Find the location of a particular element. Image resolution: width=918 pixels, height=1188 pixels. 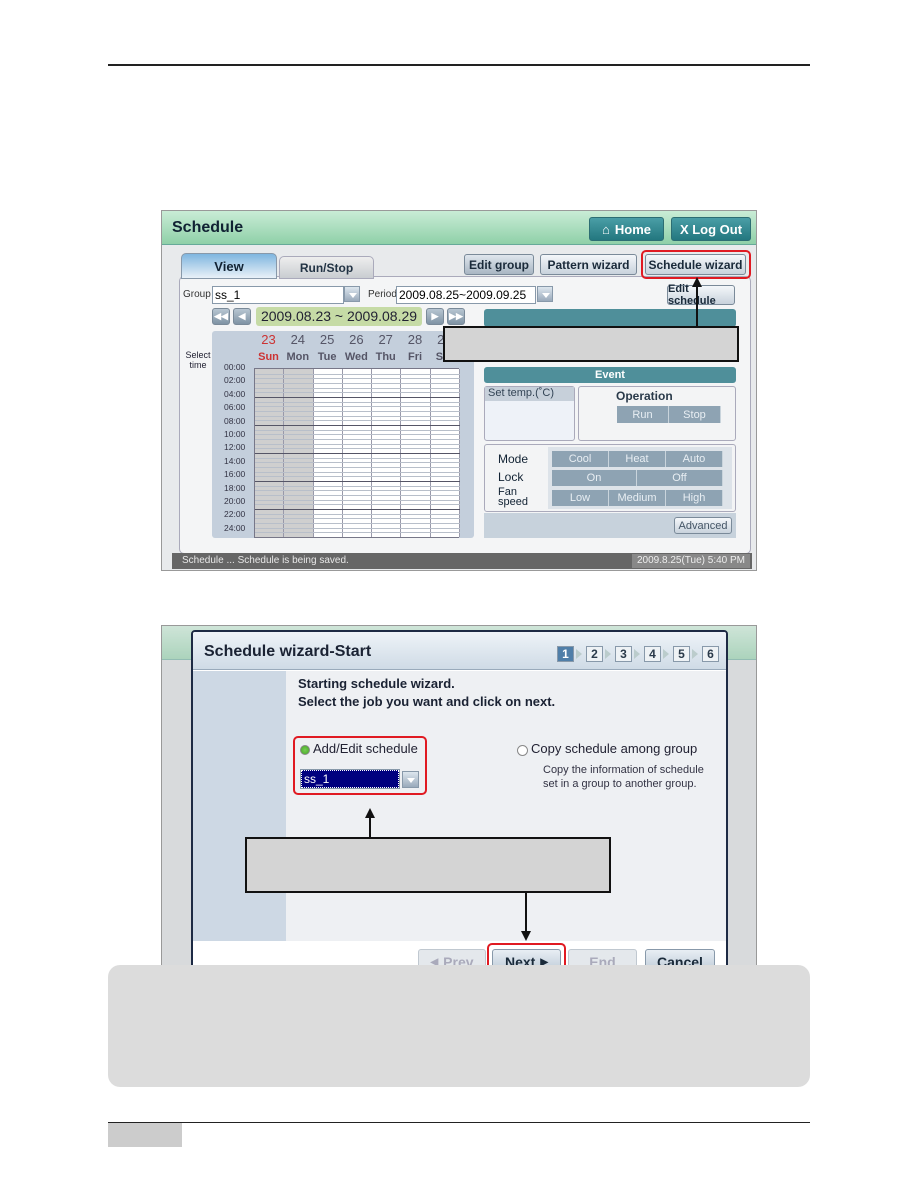

screen-title: Schedule is located at coordinates (208, 227).